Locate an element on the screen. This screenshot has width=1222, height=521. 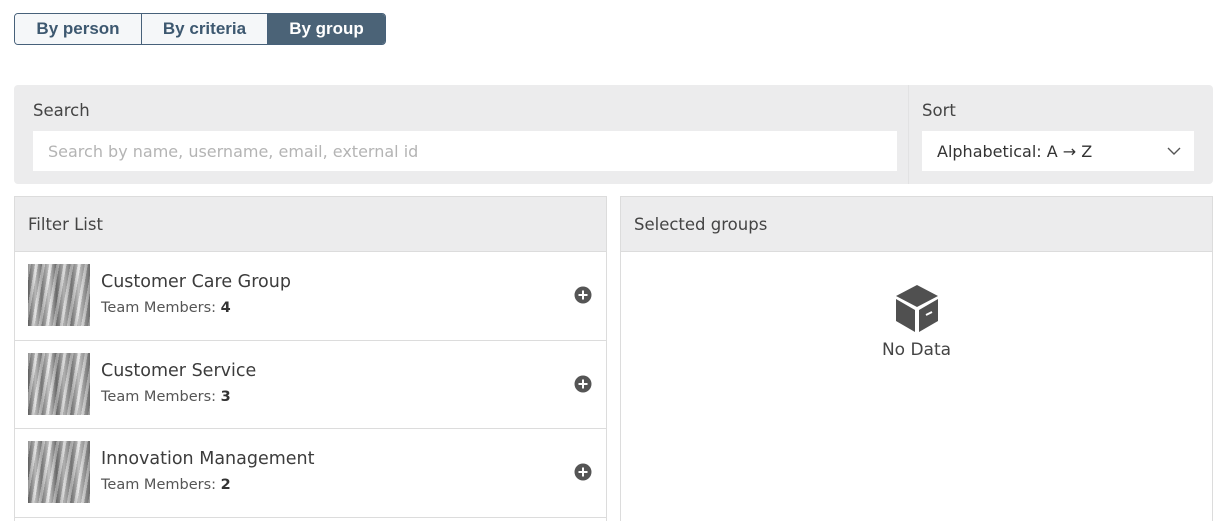
group-members: Team Members: 2 is located at coordinates (166, 485).